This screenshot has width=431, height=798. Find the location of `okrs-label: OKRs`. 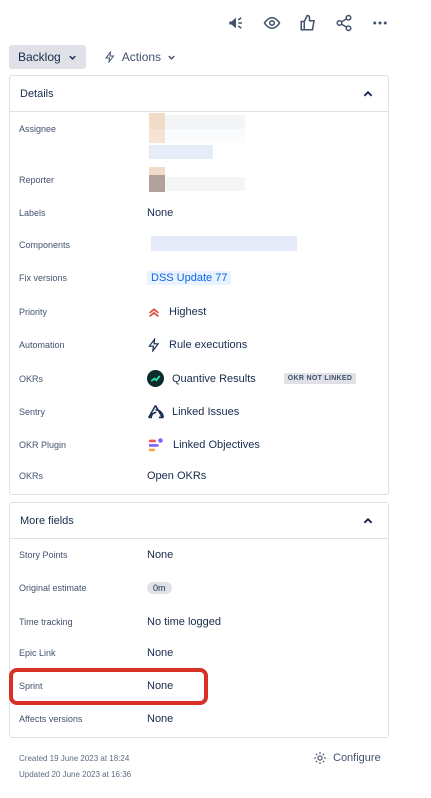

okrs-label: OKRs is located at coordinates (31, 378).